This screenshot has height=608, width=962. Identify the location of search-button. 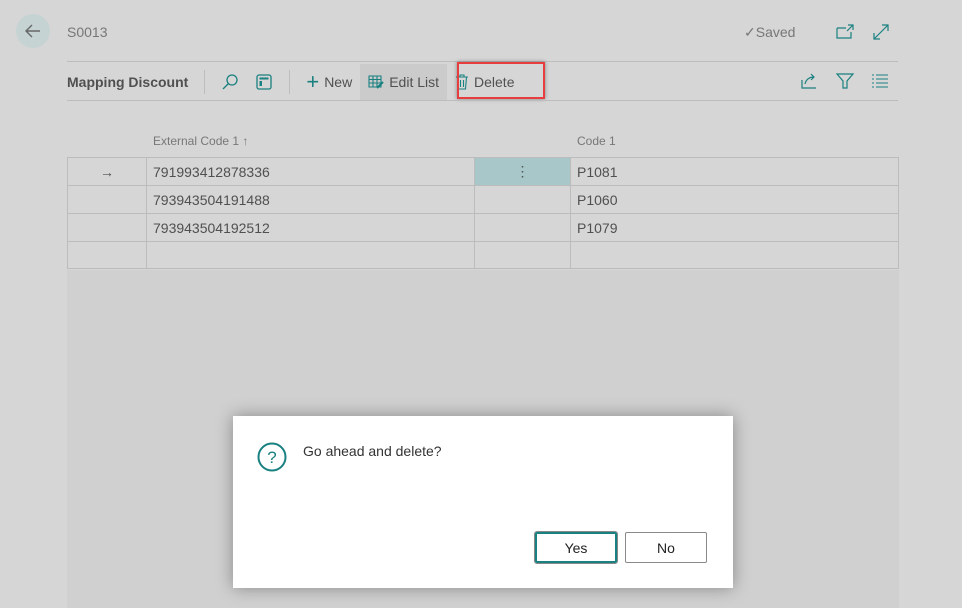
(230, 82).